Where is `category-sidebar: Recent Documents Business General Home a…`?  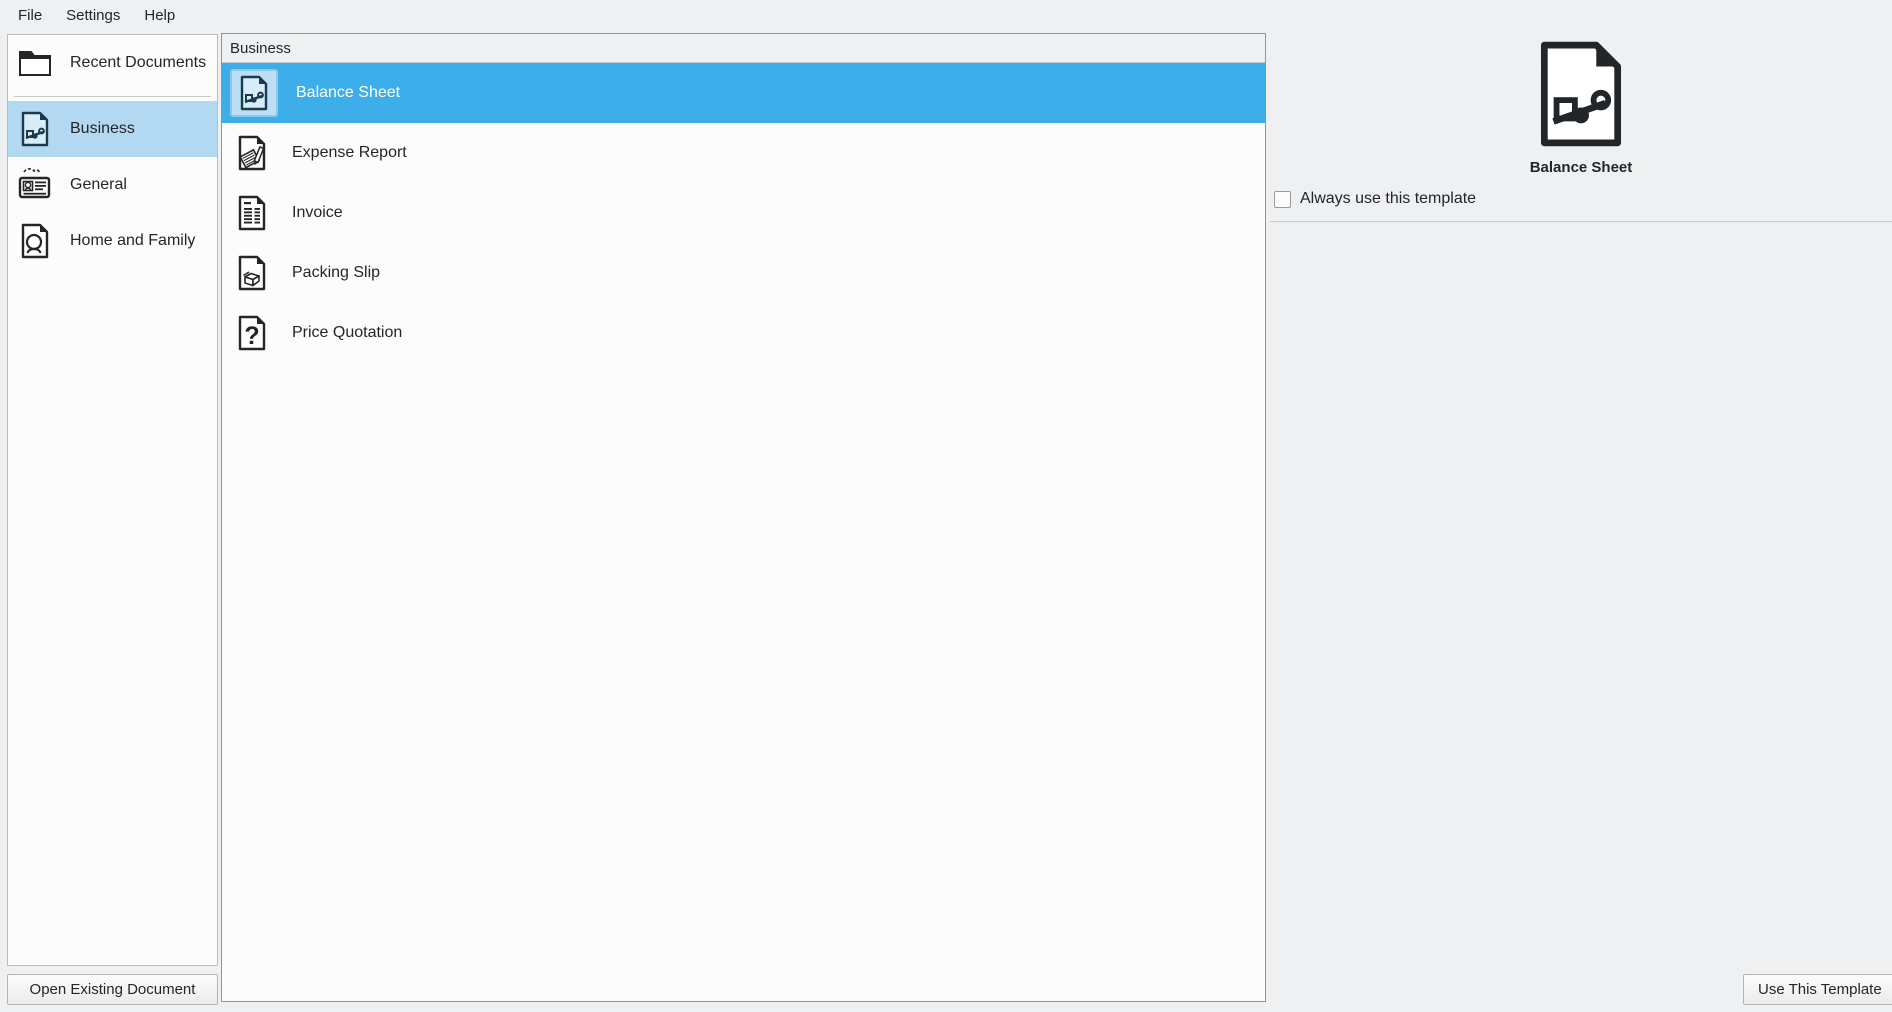
category-sidebar: Recent Documents Business General Home a… is located at coordinates (112, 500).